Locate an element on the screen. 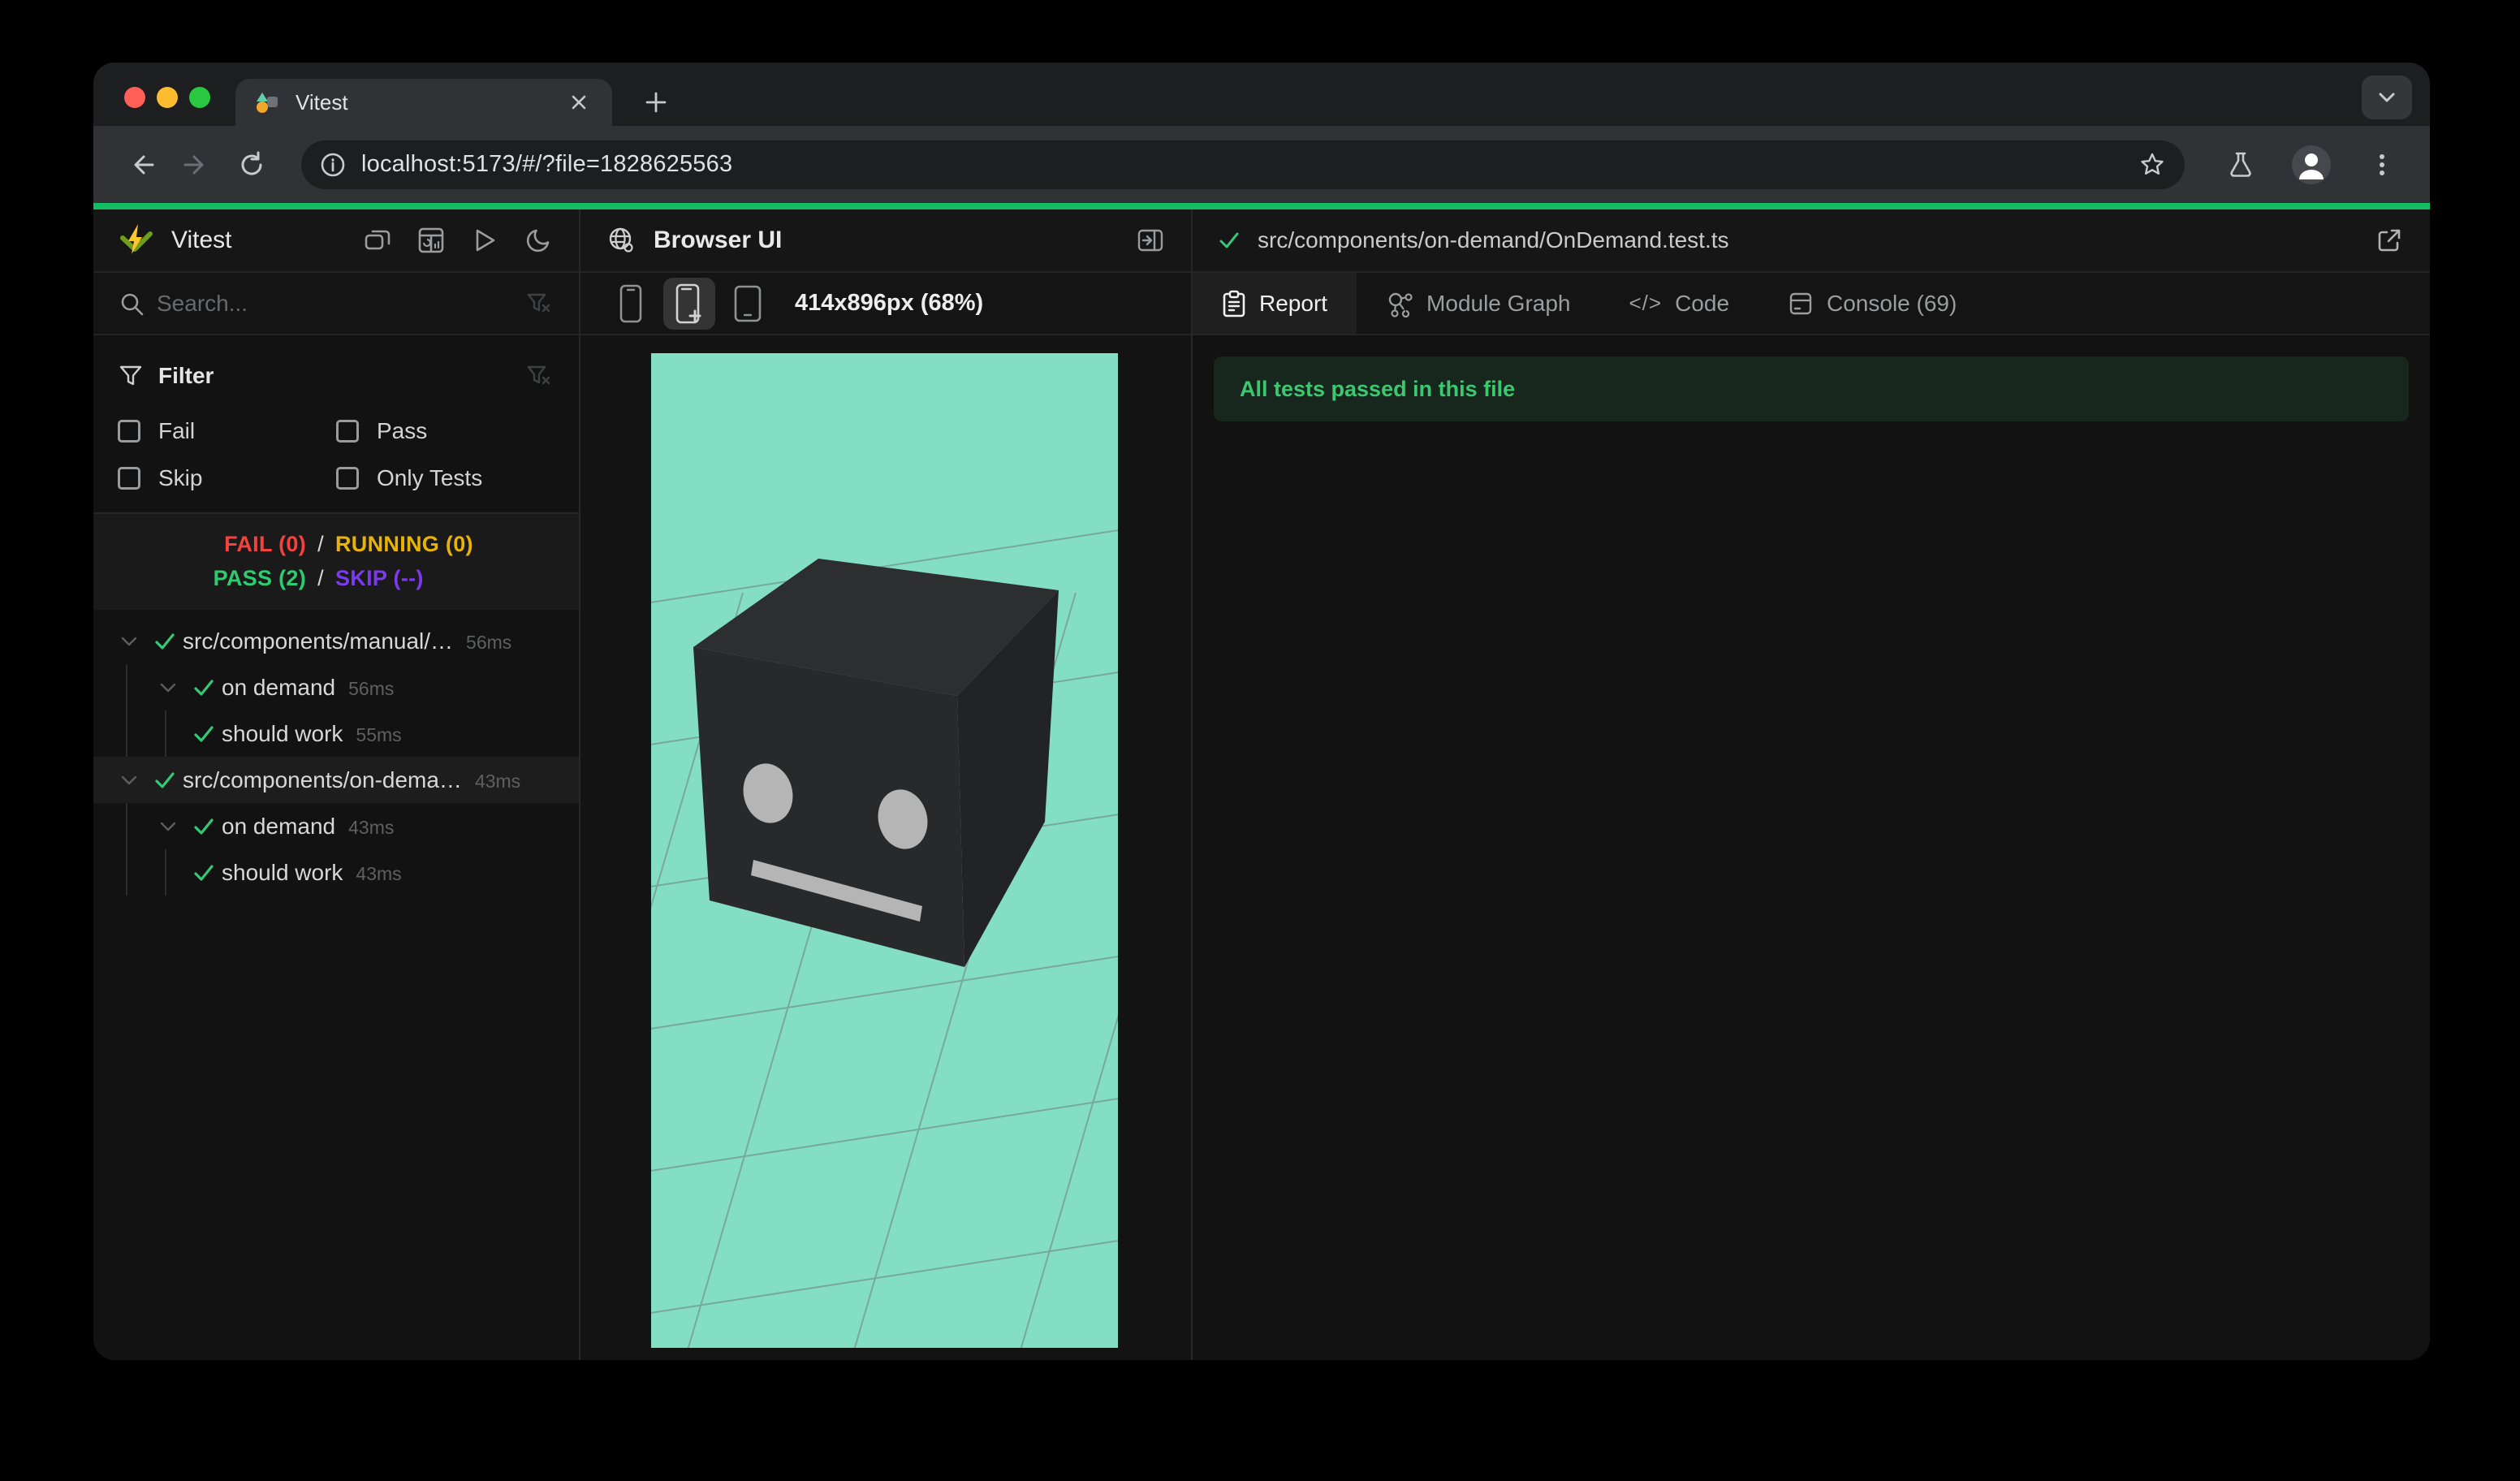  viewport-size-label: 414x896px (68%) is located at coordinates (889, 303).